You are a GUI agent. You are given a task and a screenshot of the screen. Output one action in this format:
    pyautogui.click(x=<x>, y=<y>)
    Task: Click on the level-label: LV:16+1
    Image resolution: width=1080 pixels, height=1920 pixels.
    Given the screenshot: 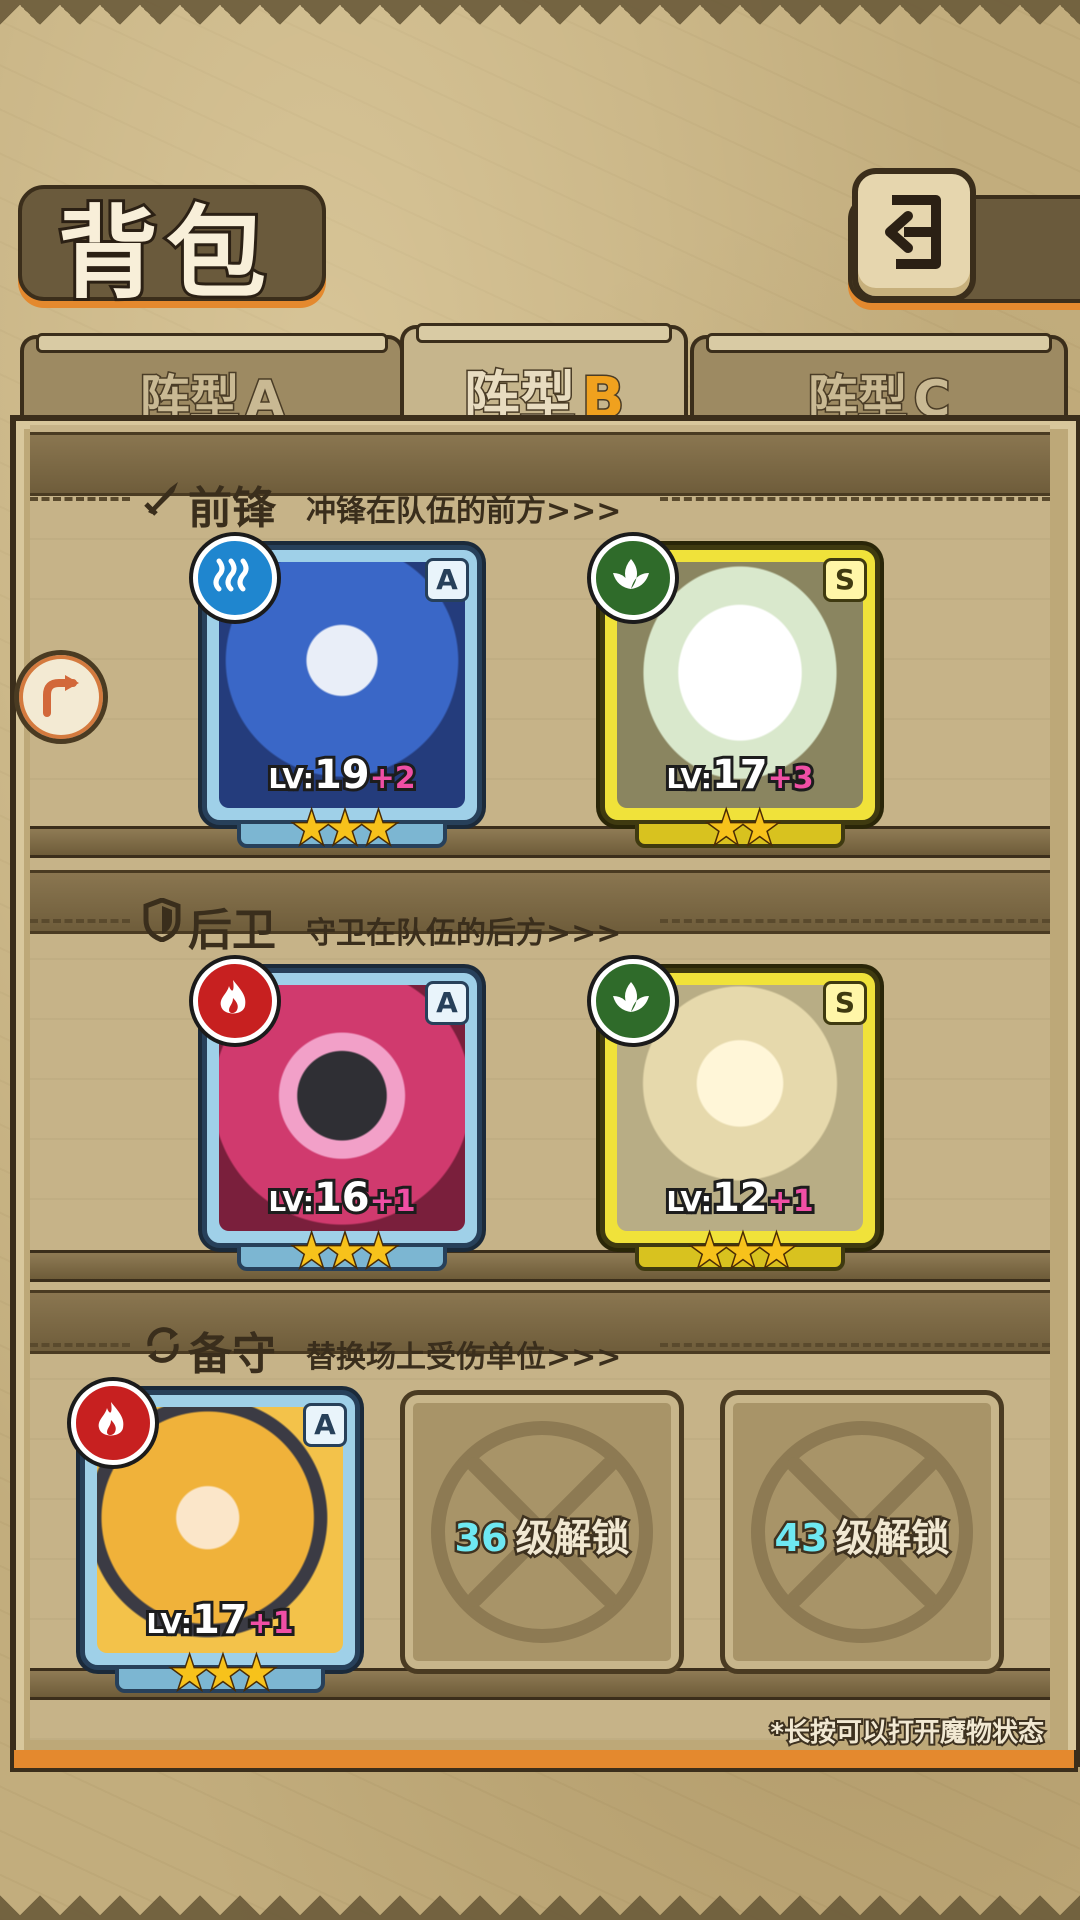 What is the action you would take?
    pyautogui.click(x=341, y=1198)
    